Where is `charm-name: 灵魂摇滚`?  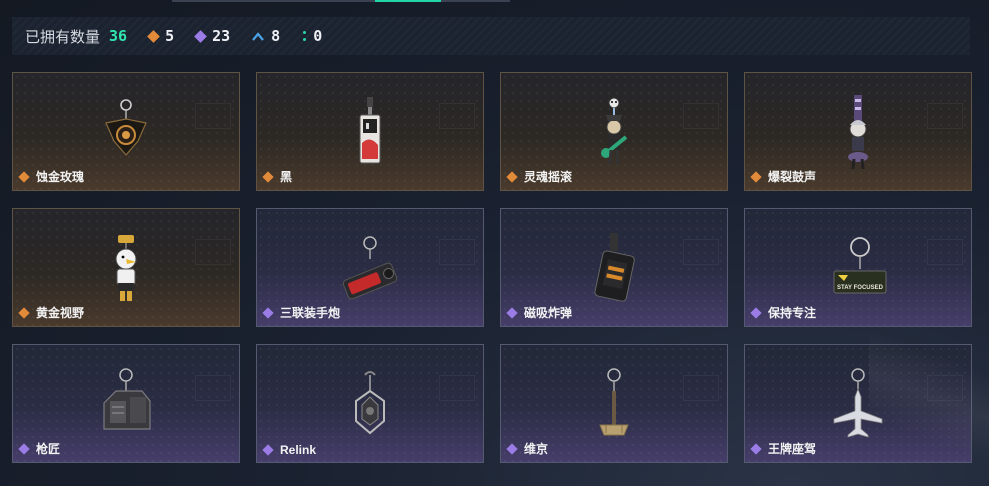 charm-name: 灵魂摇滚 is located at coordinates (548, 177).